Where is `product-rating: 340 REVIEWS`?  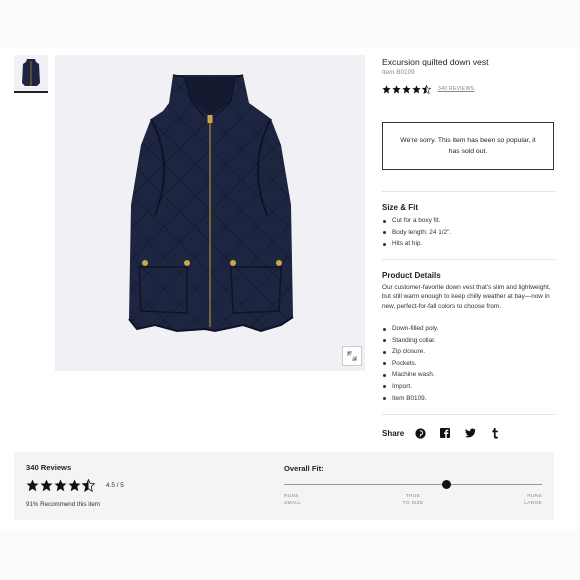
product-rating: 340 REVIEWS is located at coordinates (428, 89).